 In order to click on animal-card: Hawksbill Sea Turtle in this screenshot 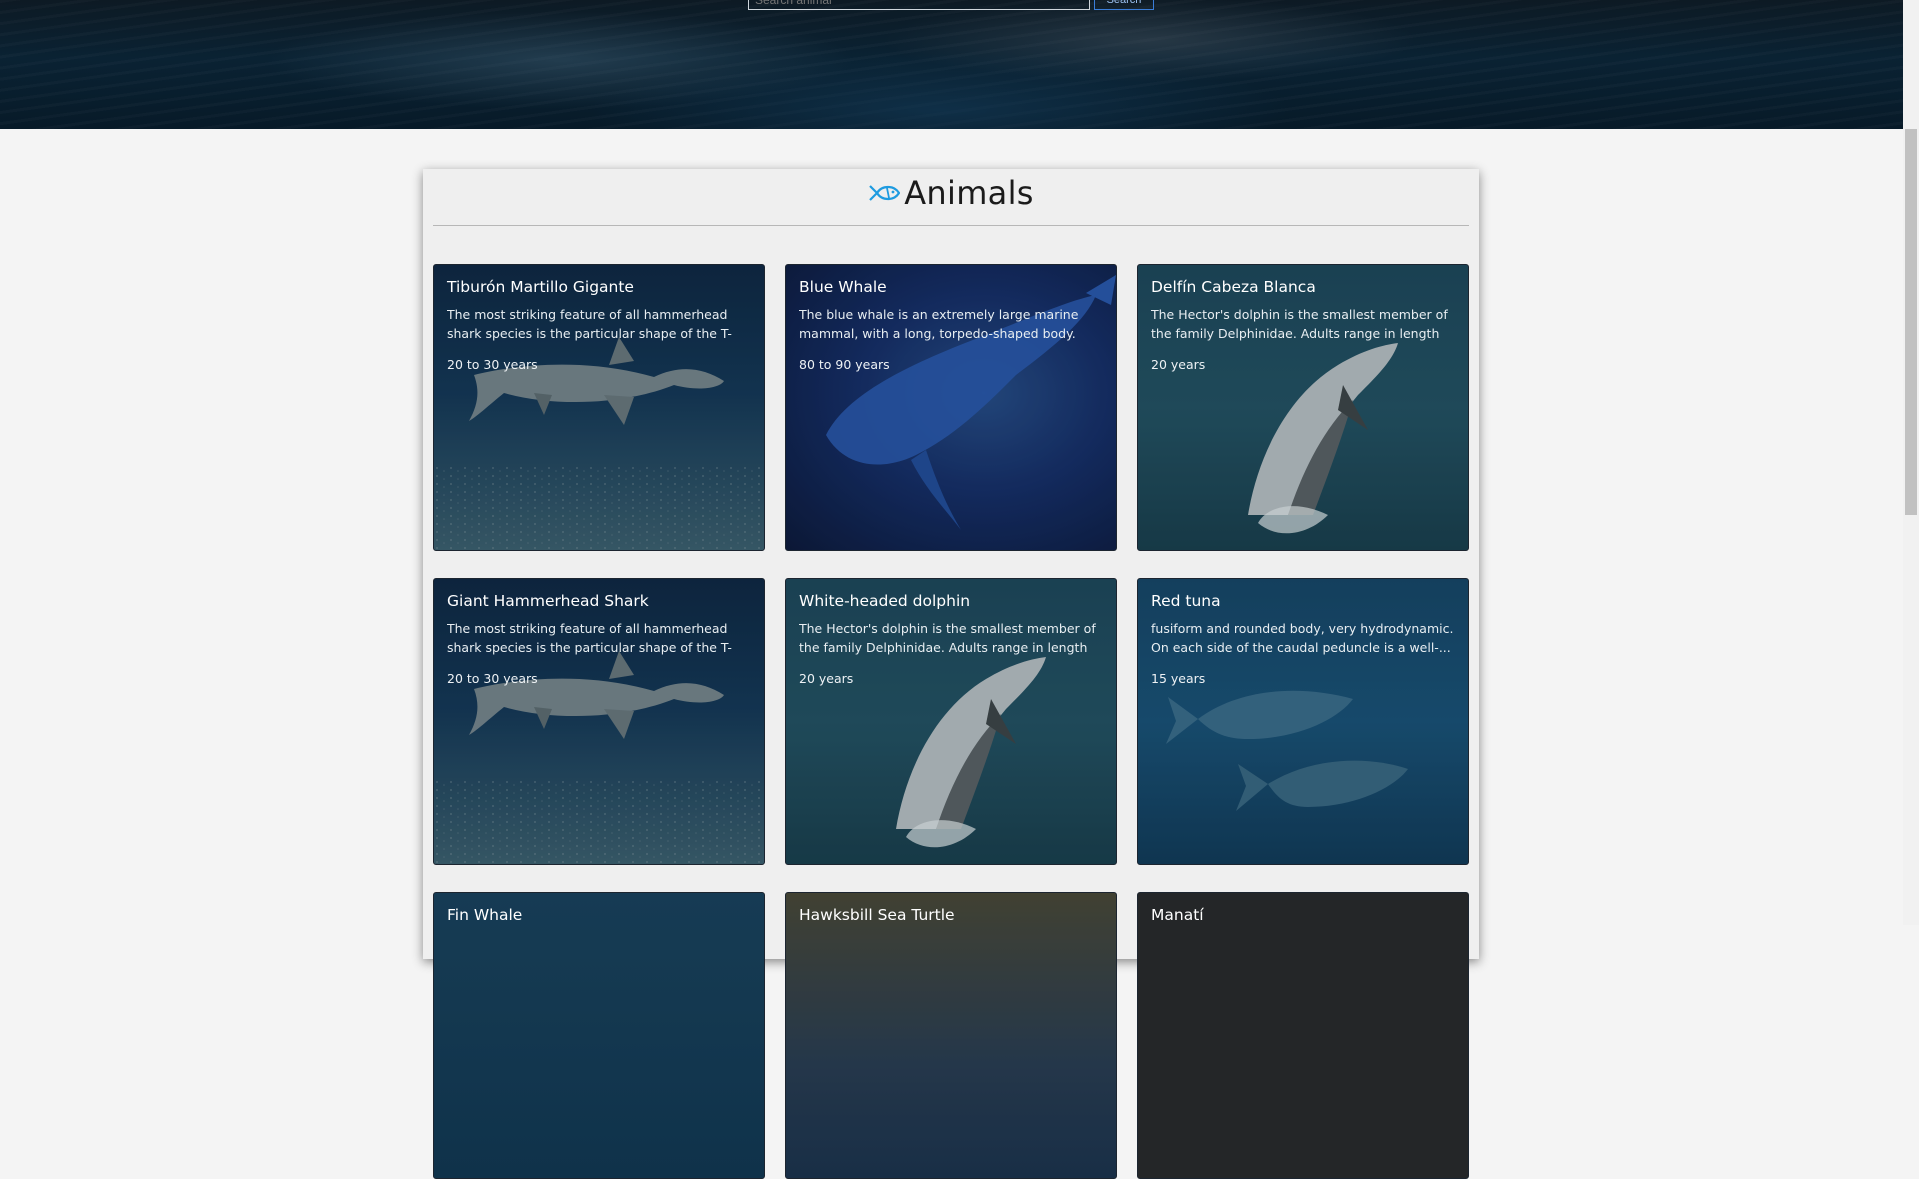, I will do `click(951, 1035)`.